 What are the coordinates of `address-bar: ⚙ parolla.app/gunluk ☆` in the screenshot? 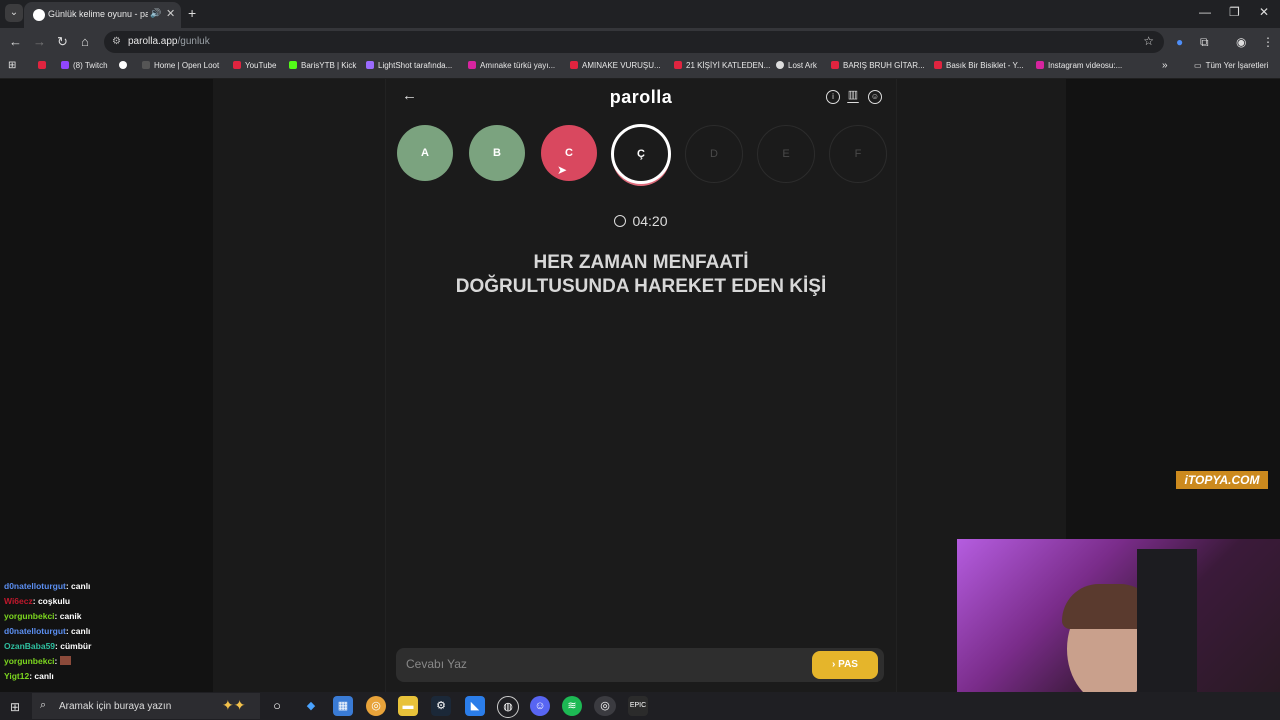 It's located at (634, 42).